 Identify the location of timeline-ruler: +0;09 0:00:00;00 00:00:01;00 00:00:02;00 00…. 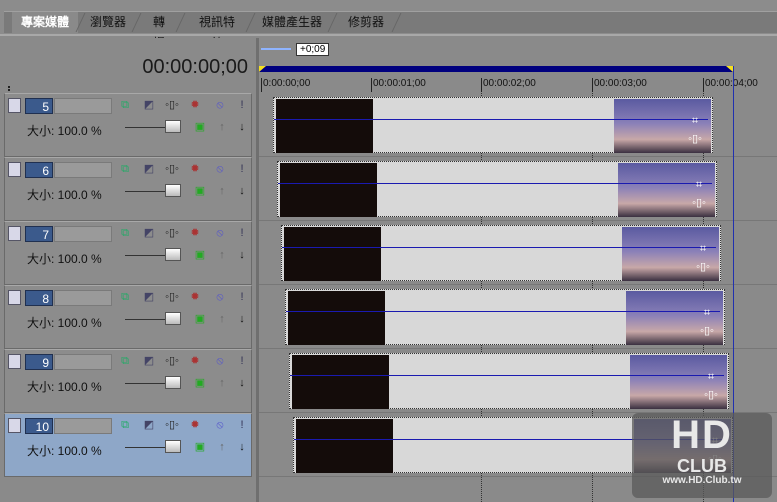
(518, 65).